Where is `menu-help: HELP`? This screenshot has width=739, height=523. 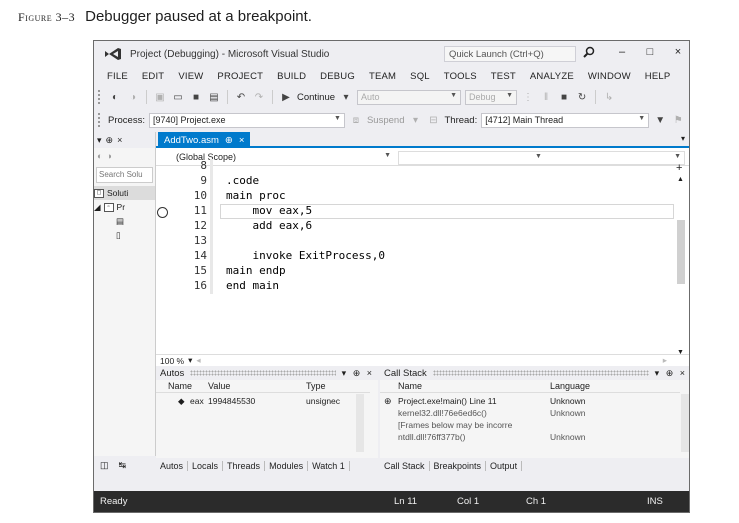
menu-help: HELP is located at coordinates (658, 76).